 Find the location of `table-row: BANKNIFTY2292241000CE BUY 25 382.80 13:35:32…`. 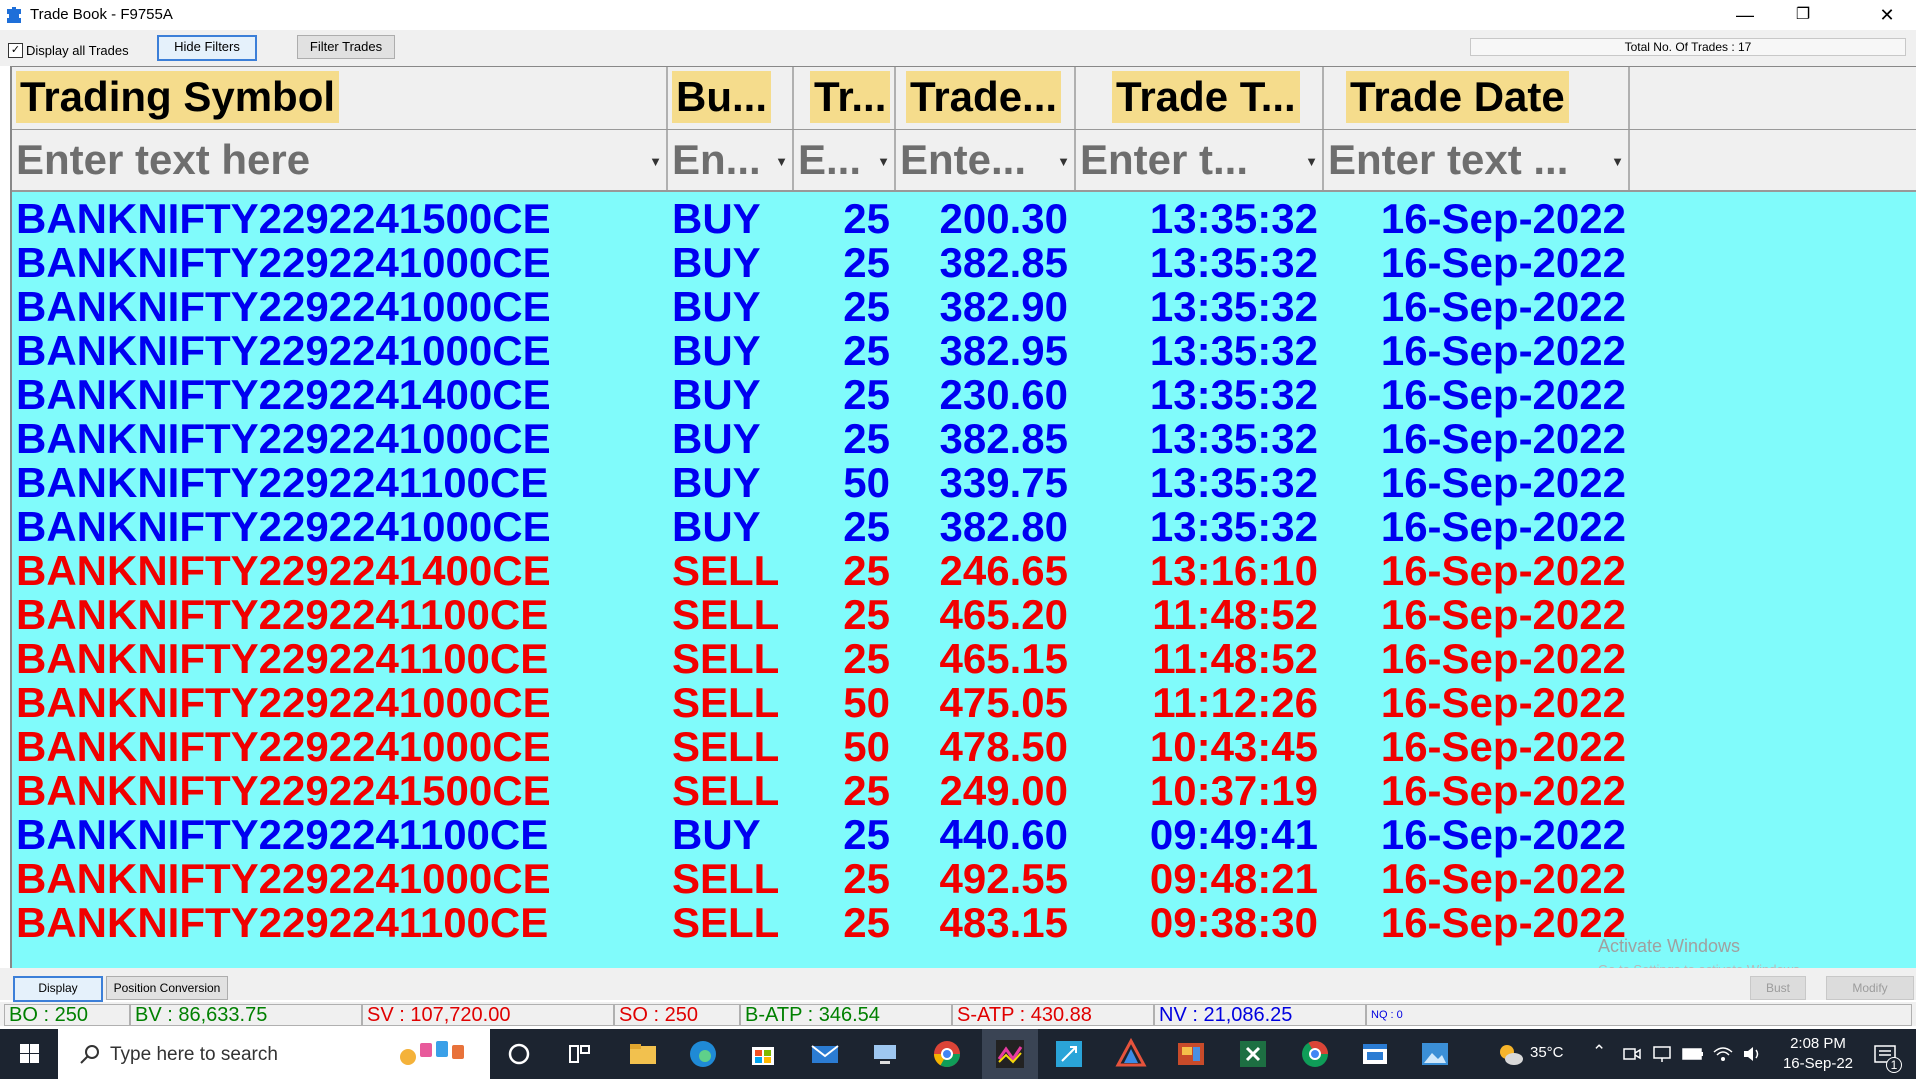

table-row: BANKNIFTY2292241000CE BUY 25 382.80 13:35:32… is located at coordinates (964, 527).